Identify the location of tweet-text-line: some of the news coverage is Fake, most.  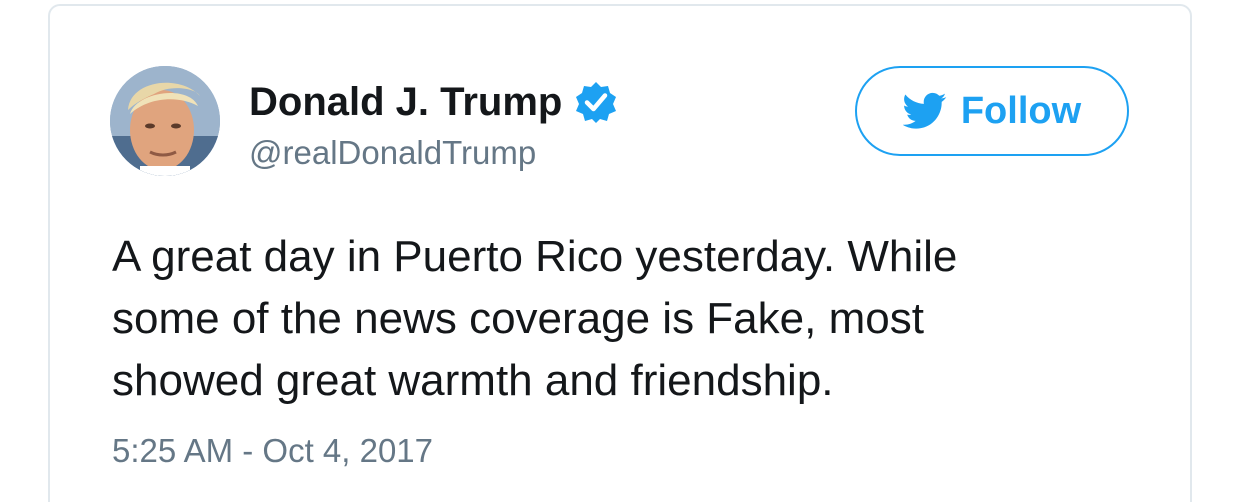
(518, 318).